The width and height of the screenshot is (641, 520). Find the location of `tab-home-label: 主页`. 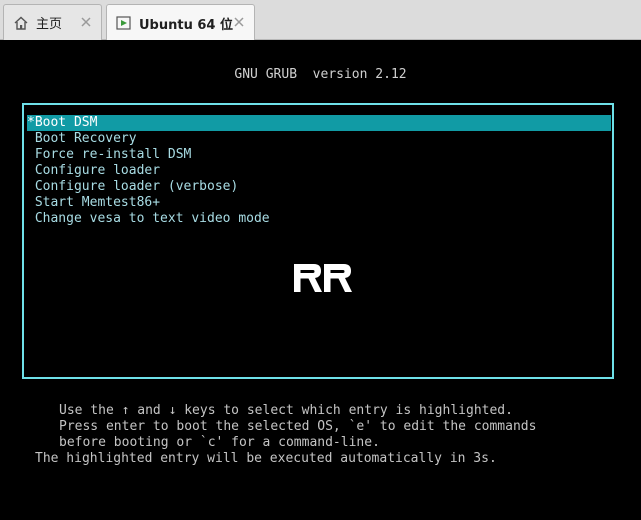

tab-home-label: 主页 is located at coordinates (49, 24).